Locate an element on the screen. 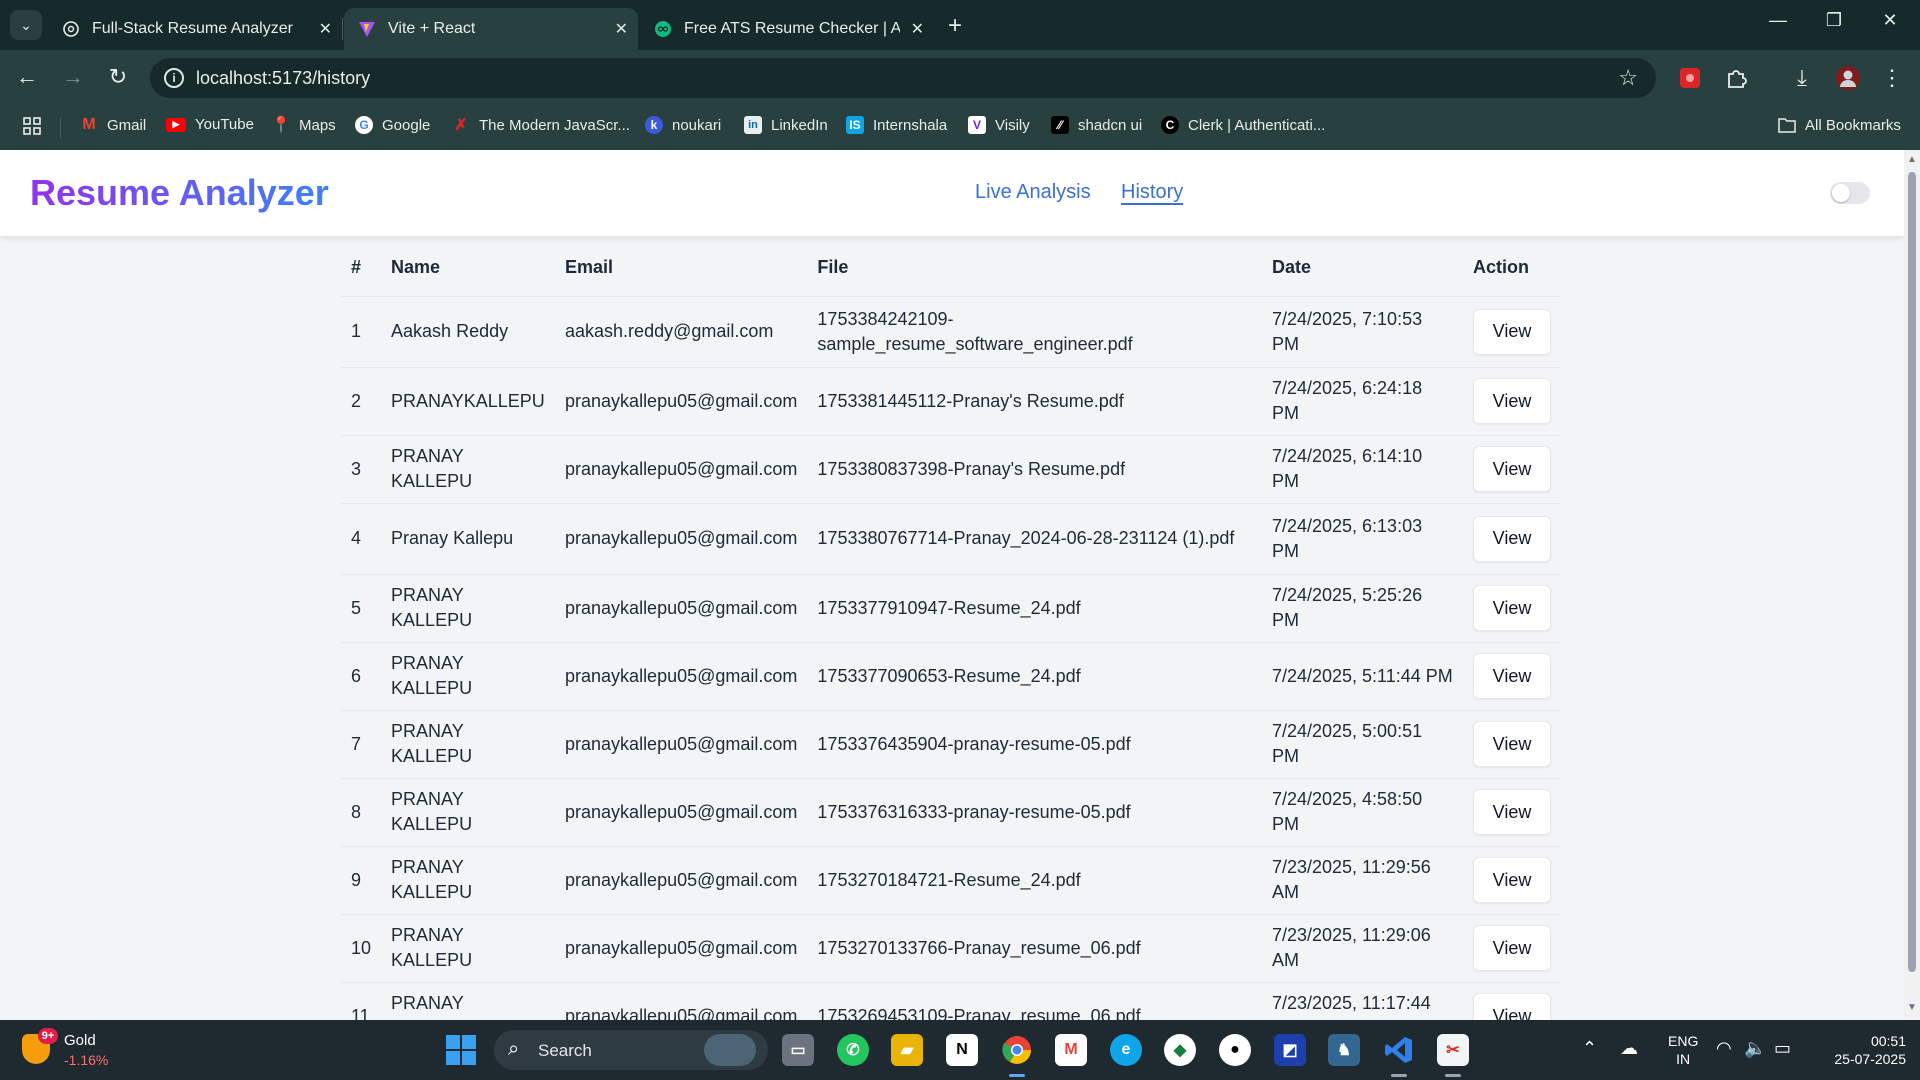 The height and width of the screenshot is (1080, 1920). edge-icon: e is located at coordinates (1126, 1050).